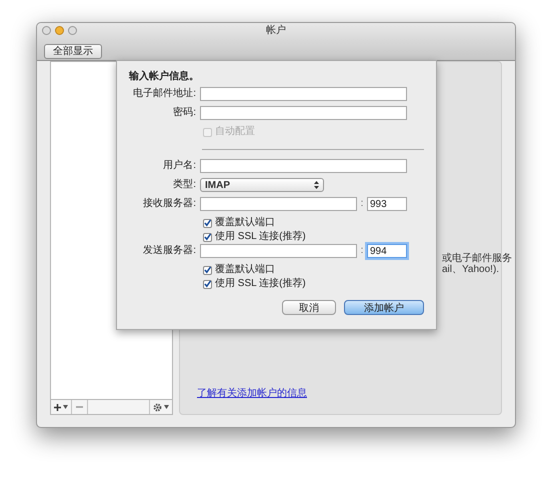 The height and width of the screenshot is (480, 552). What do you see at coordinates (179, 166) in the screenshot?
I see `field-label: 用户名:` at bounding box center [179, 166].